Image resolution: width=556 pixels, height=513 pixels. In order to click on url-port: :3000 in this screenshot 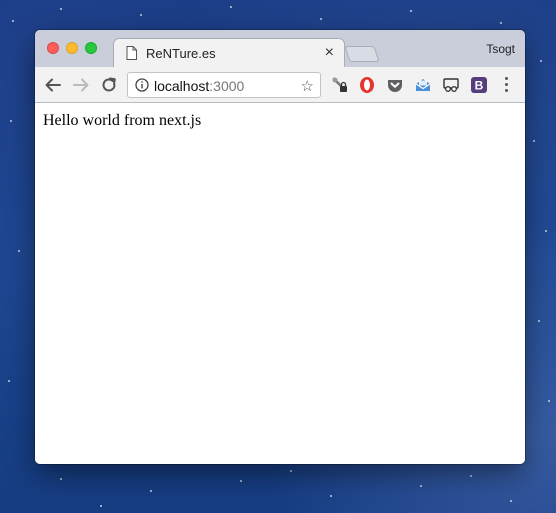, I will do `click(227, 86)`.